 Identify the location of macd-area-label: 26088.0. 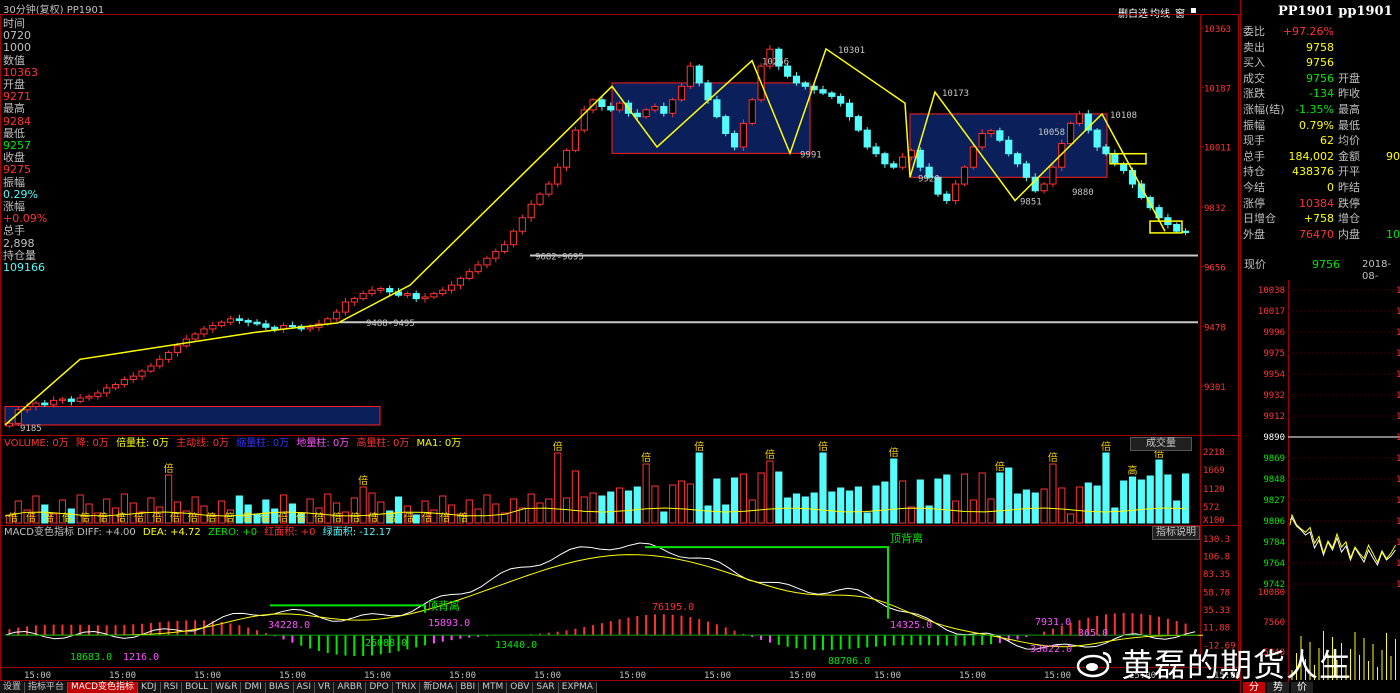
(386, 643).